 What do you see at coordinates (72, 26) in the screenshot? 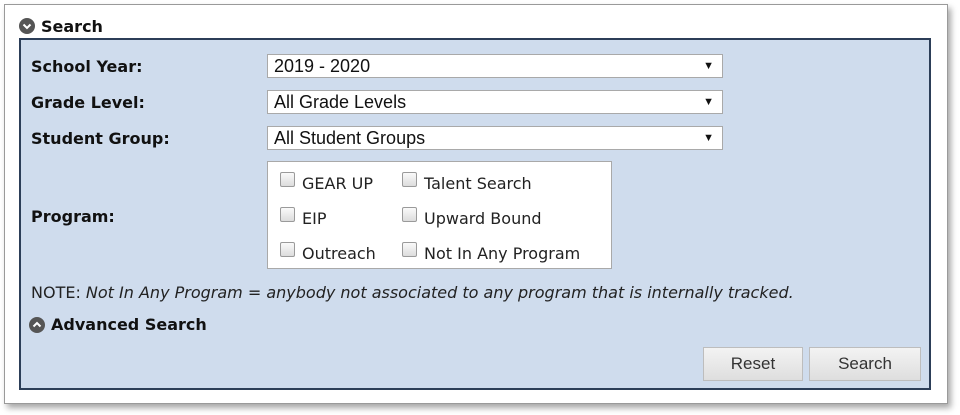
I see `section-title: Search` at bounding box center [72, 26].